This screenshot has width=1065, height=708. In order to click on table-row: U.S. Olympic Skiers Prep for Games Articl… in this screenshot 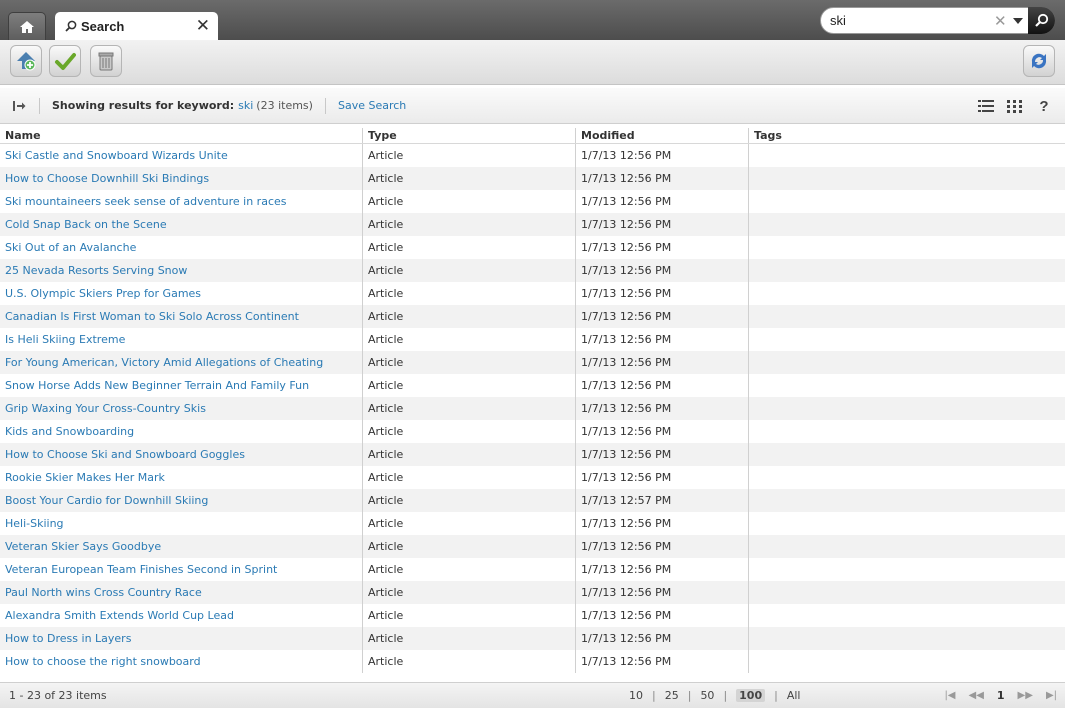, I will do `click(532, 293)`.